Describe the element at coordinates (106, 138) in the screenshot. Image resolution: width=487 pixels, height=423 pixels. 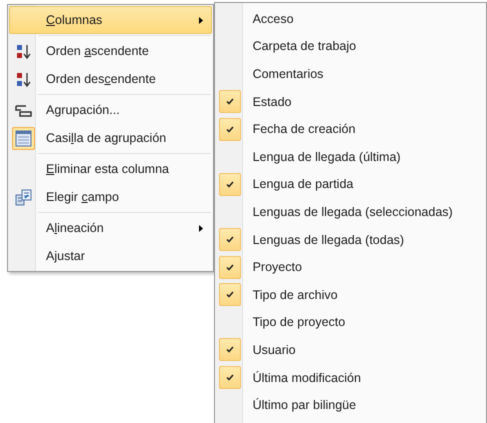
I see `menu-item-label: Casilla de agrupación` at that location.